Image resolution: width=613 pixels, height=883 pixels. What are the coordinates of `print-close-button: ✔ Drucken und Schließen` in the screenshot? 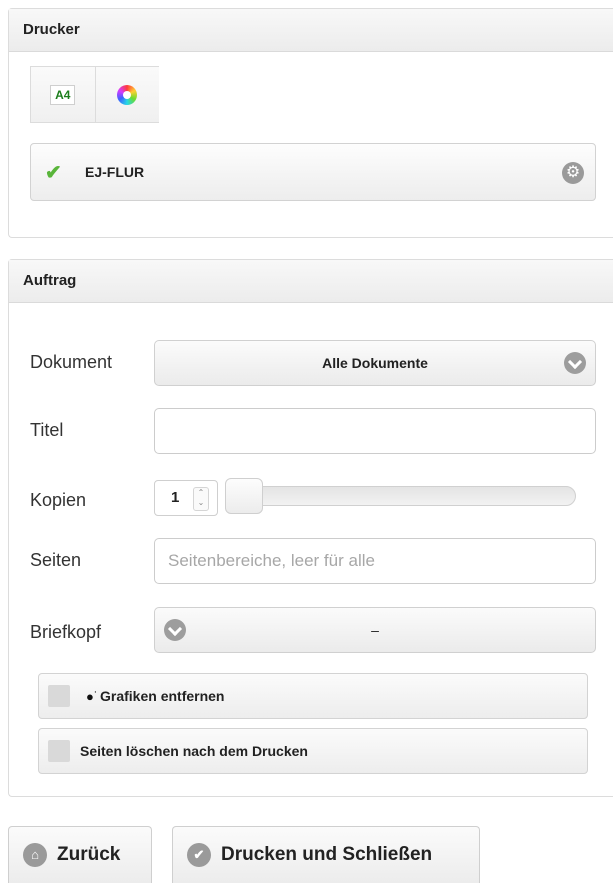 It's located at (326, 854).